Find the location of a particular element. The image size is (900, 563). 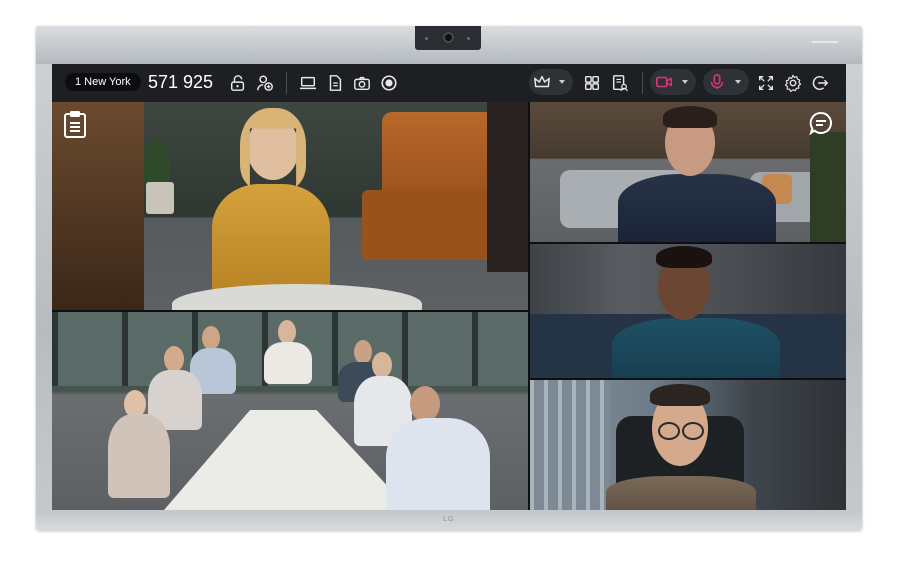

fullscreen-icon is located at coordinates (766, 83).